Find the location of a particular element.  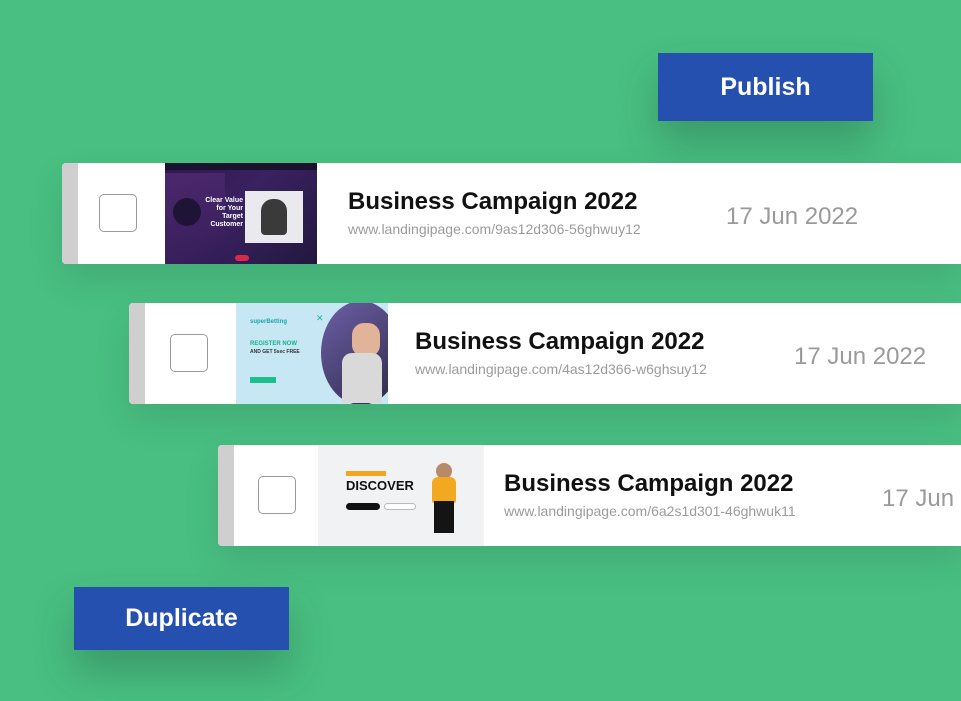

thumbnail-headline: REGISTER NOW is located at coordinates (274, 344).